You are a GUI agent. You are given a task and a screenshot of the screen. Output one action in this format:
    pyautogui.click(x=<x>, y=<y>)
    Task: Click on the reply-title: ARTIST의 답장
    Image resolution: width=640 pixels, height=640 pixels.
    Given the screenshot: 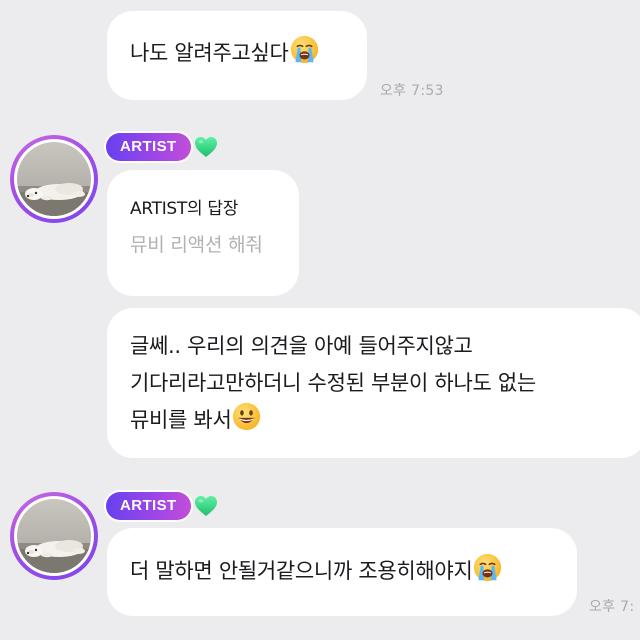 What is the action you would take?
    pyautogui.click(x=184, y=209)
    